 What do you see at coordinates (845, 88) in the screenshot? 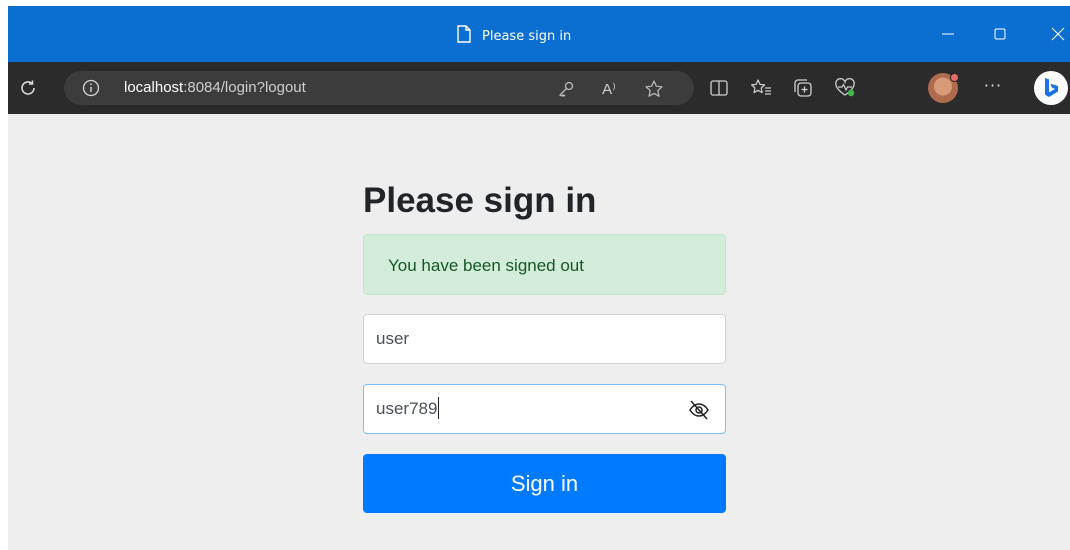
I see `browser-essentials-icon` at bounding box center [845, 88].